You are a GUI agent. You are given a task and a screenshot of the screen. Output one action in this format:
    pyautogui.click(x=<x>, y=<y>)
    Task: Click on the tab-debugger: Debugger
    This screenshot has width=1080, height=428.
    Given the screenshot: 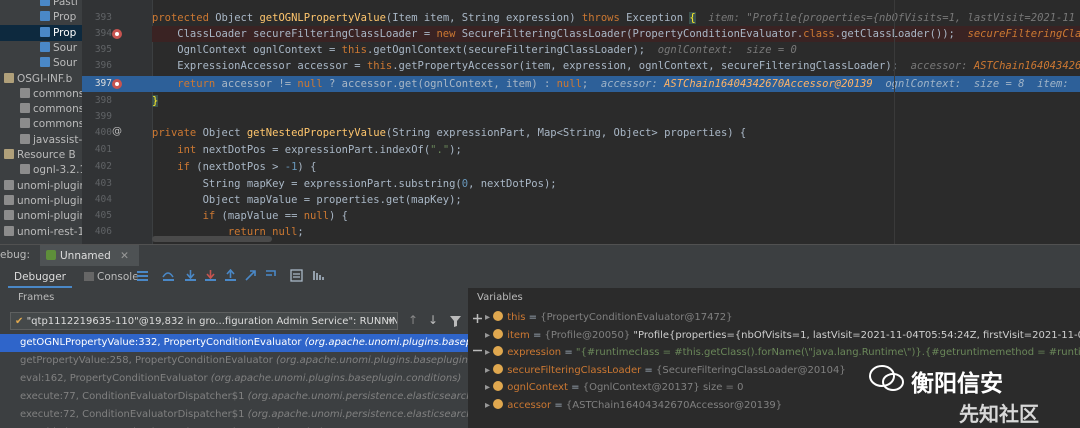 What is the action you would take?
    pyautogui.click(x=40, y=277)
    